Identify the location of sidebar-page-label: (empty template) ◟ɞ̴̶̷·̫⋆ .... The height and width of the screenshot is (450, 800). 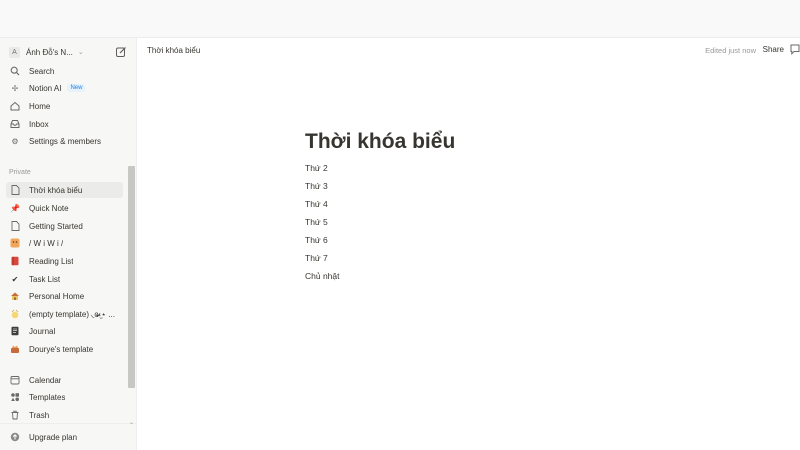
(72, 314).